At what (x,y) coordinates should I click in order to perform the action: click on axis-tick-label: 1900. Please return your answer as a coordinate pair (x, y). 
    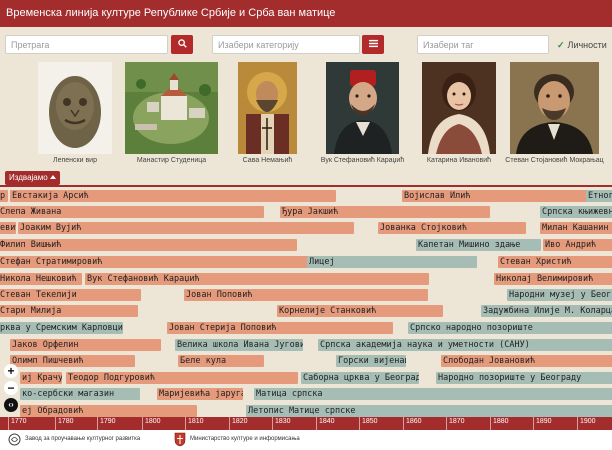
    Looking at the image, I should click on (588, 421).